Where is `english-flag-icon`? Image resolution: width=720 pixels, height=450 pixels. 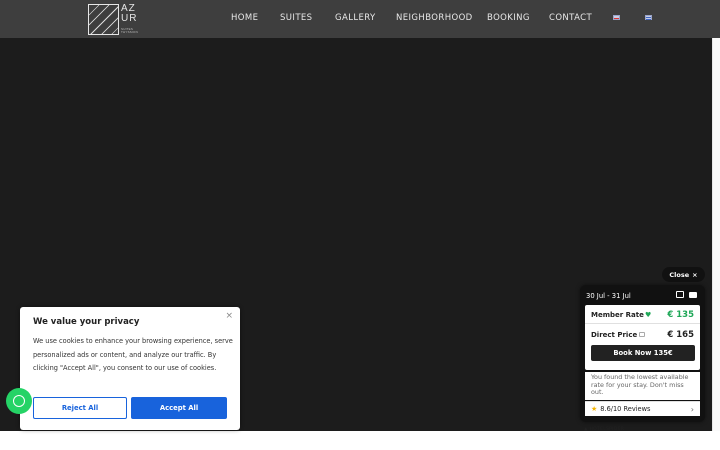 english-flag-icon is located at coordinates (616, 17).